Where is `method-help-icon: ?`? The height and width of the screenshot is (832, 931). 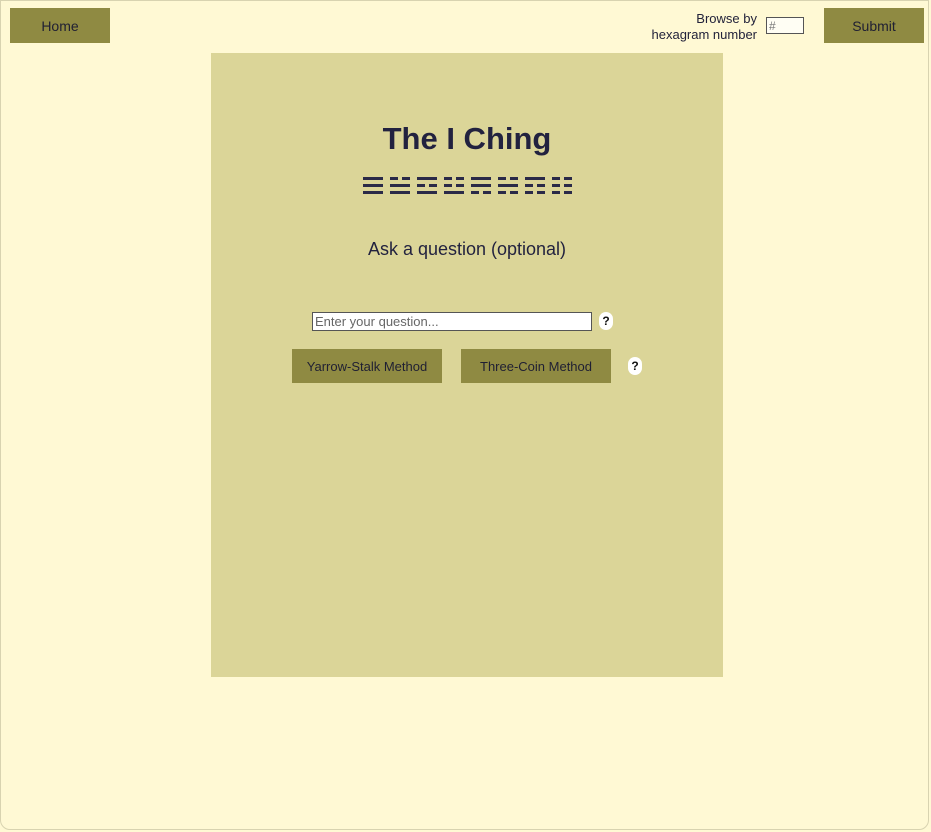
method-help-icon: ? is located at coordinates (635, 366).